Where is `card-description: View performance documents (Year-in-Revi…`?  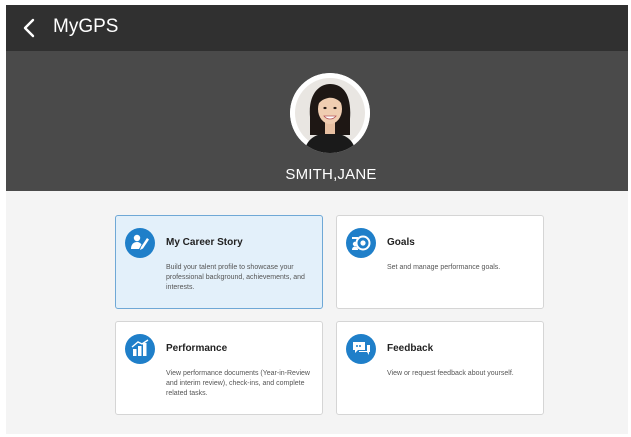 card-description: View performance documents (Year-in-Revi… is located at coordinates (238, 383).